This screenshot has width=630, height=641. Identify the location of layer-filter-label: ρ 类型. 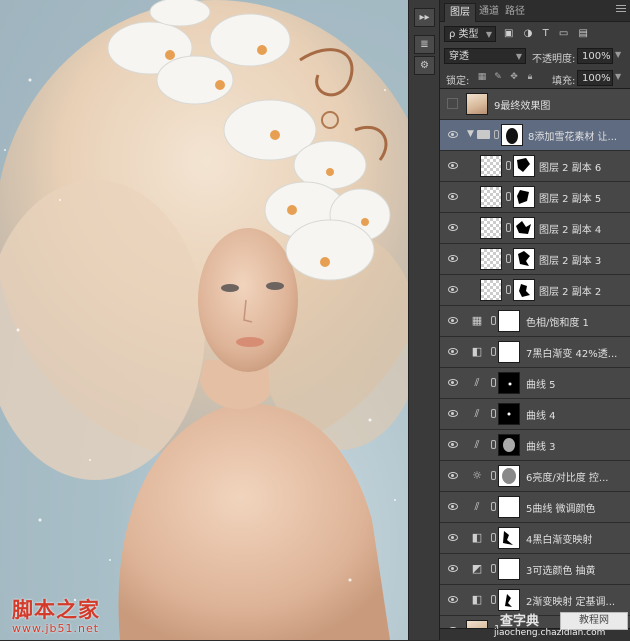
(464, 34).